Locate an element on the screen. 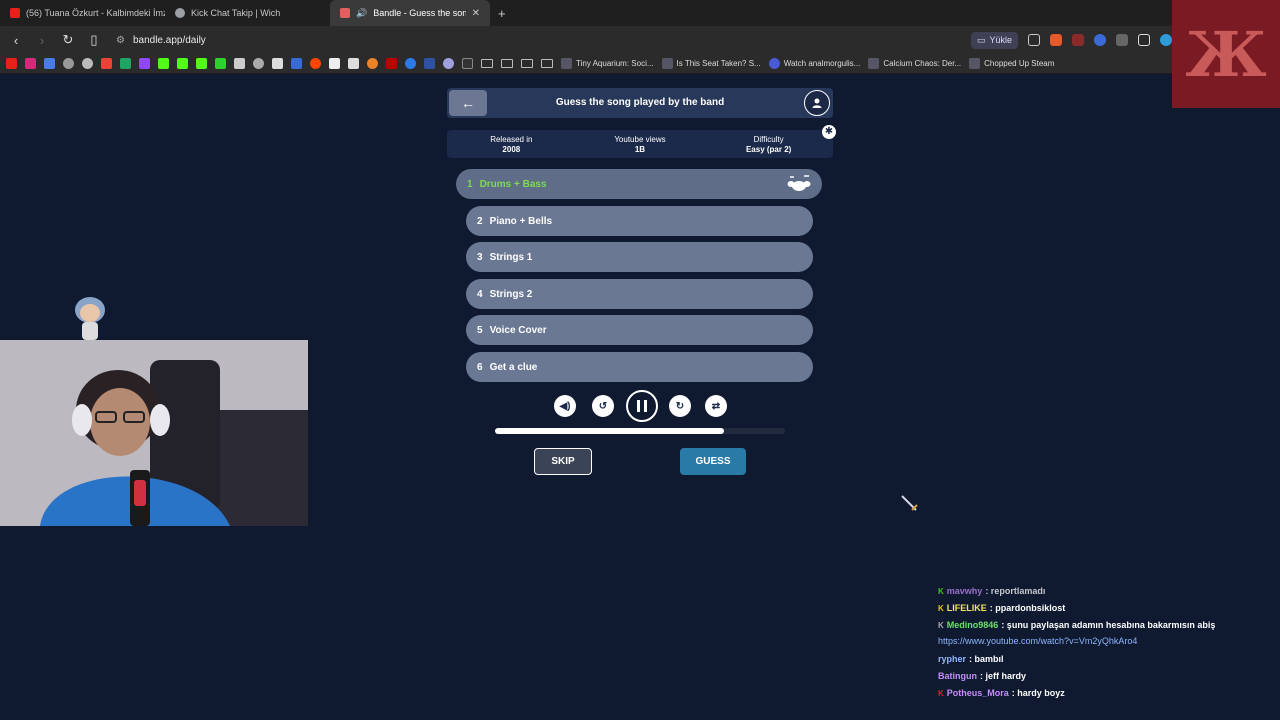 The height and width of the screenshot is (720, 1280). close-tab-icon: ✕ is located at coordinates (476, 13).